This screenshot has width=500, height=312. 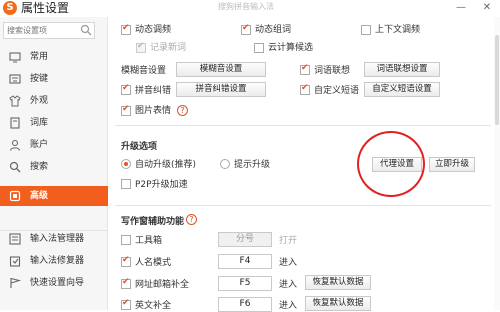 I want to click on toolbox-action-label: 打开, so click(x=288, y=241).